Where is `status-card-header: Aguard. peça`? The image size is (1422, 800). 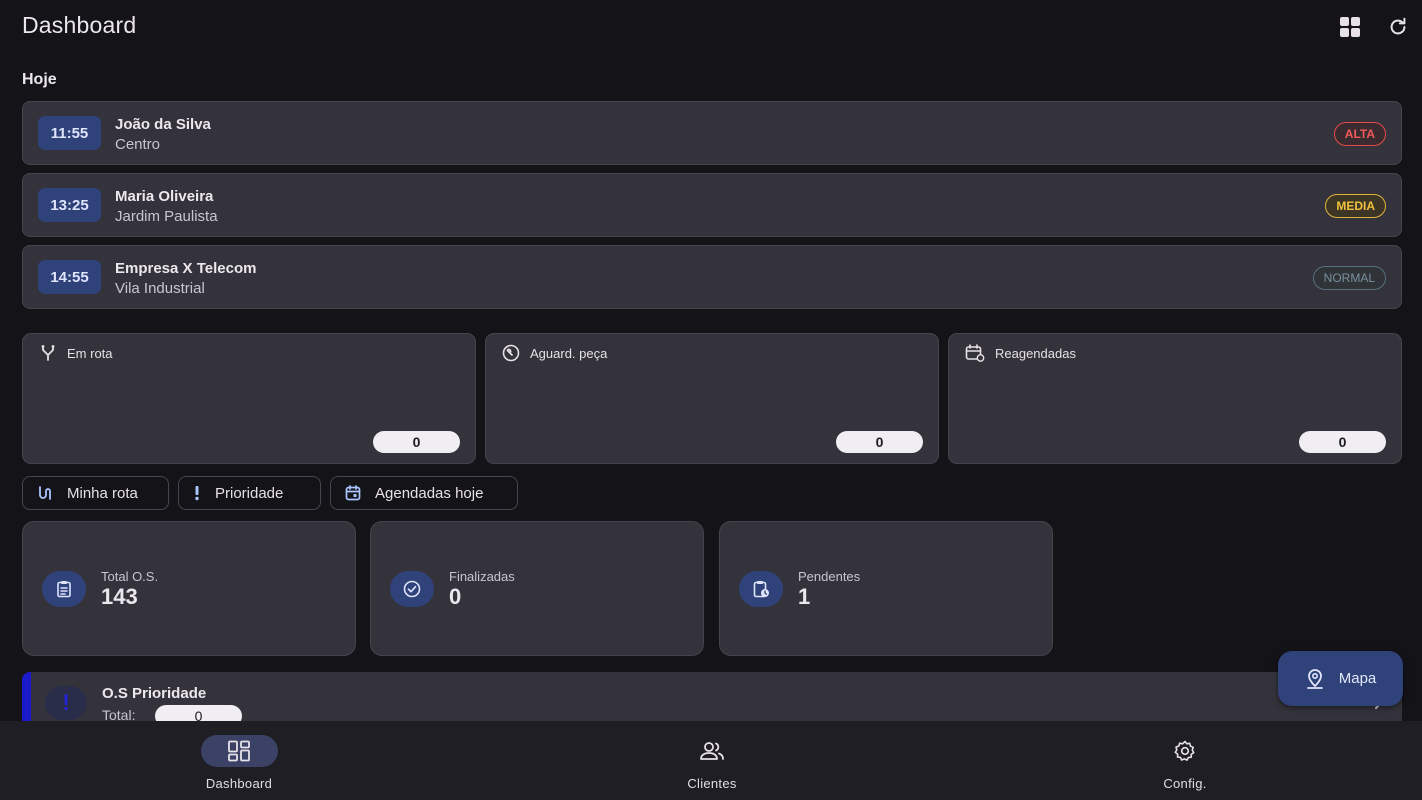 status-card-header: Aguard. peça is located at coordinates (554, 353).